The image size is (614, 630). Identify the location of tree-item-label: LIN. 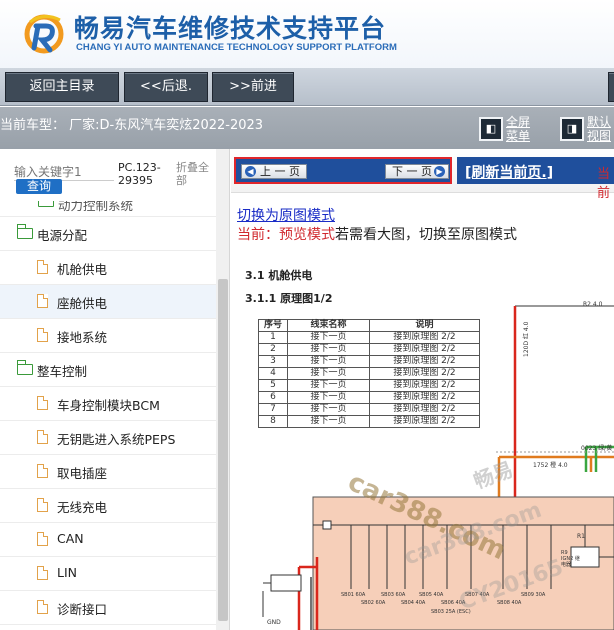
(67, 572).